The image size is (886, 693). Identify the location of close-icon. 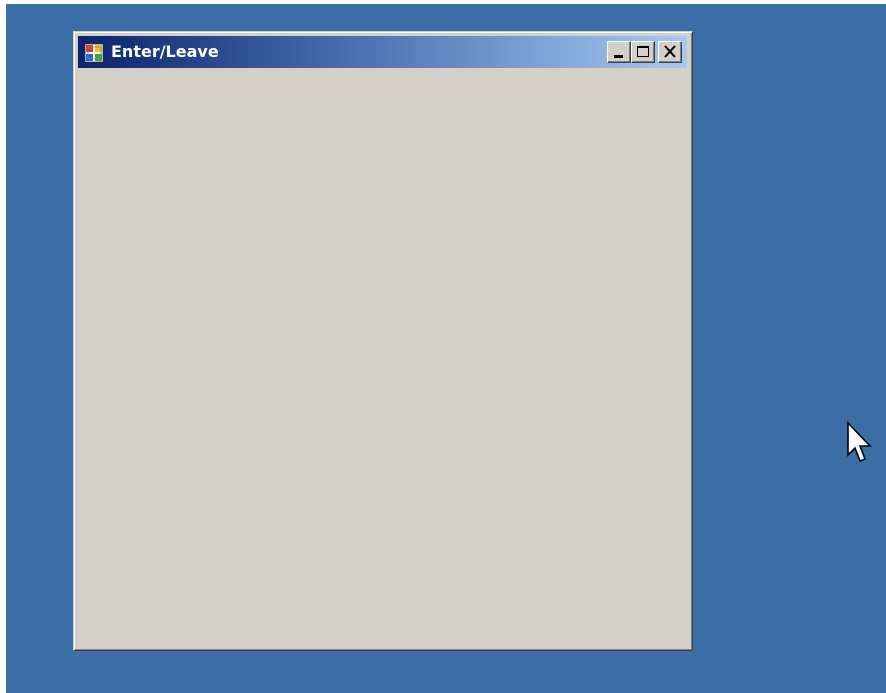
(670, 51).